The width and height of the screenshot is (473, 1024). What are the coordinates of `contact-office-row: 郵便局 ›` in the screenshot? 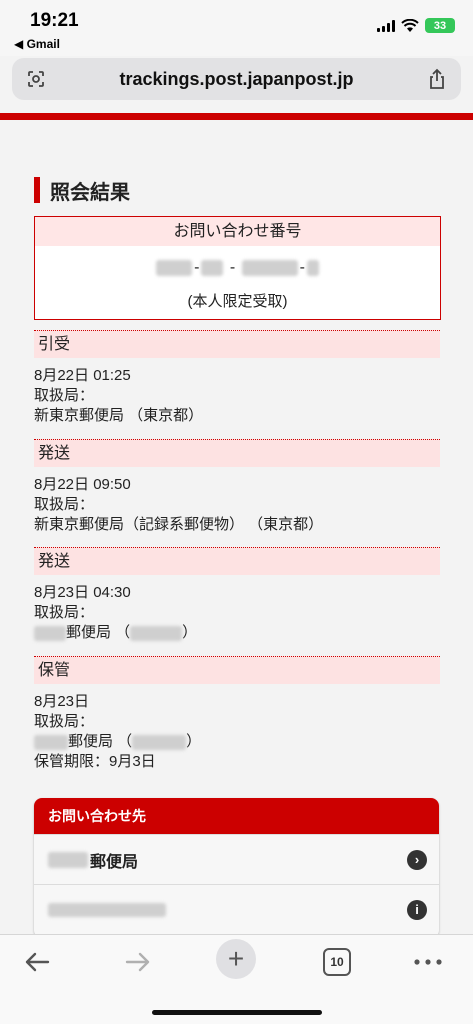 It's located at (236, 859).